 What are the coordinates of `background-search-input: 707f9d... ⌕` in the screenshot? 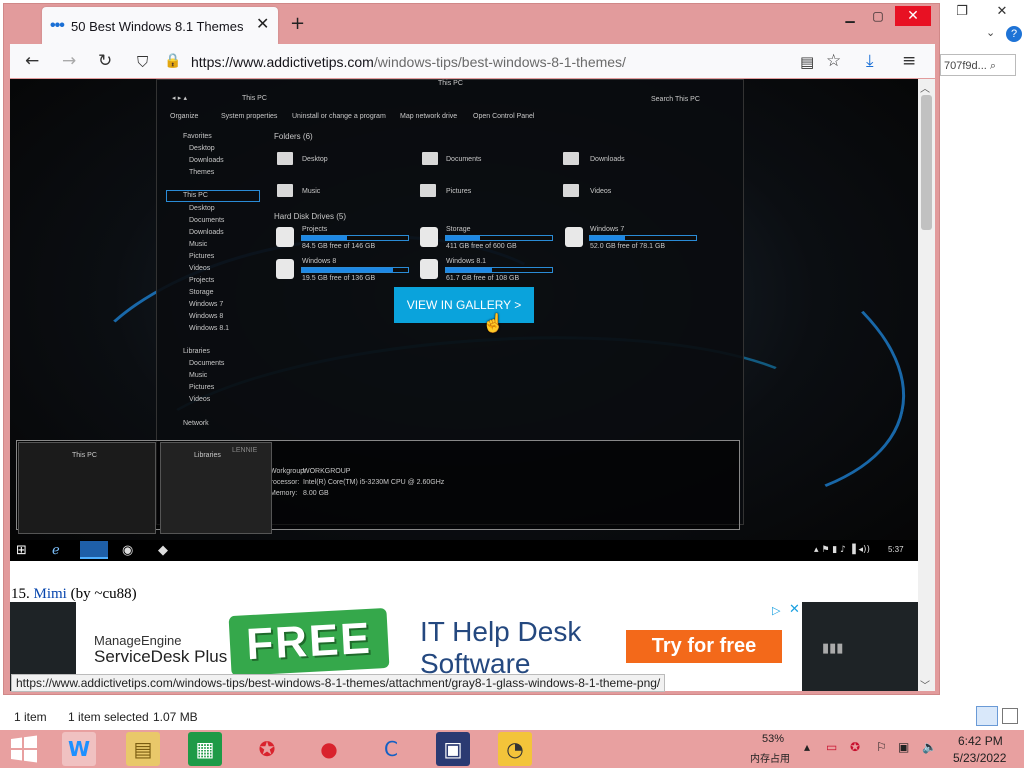 It's located at (978, 65).